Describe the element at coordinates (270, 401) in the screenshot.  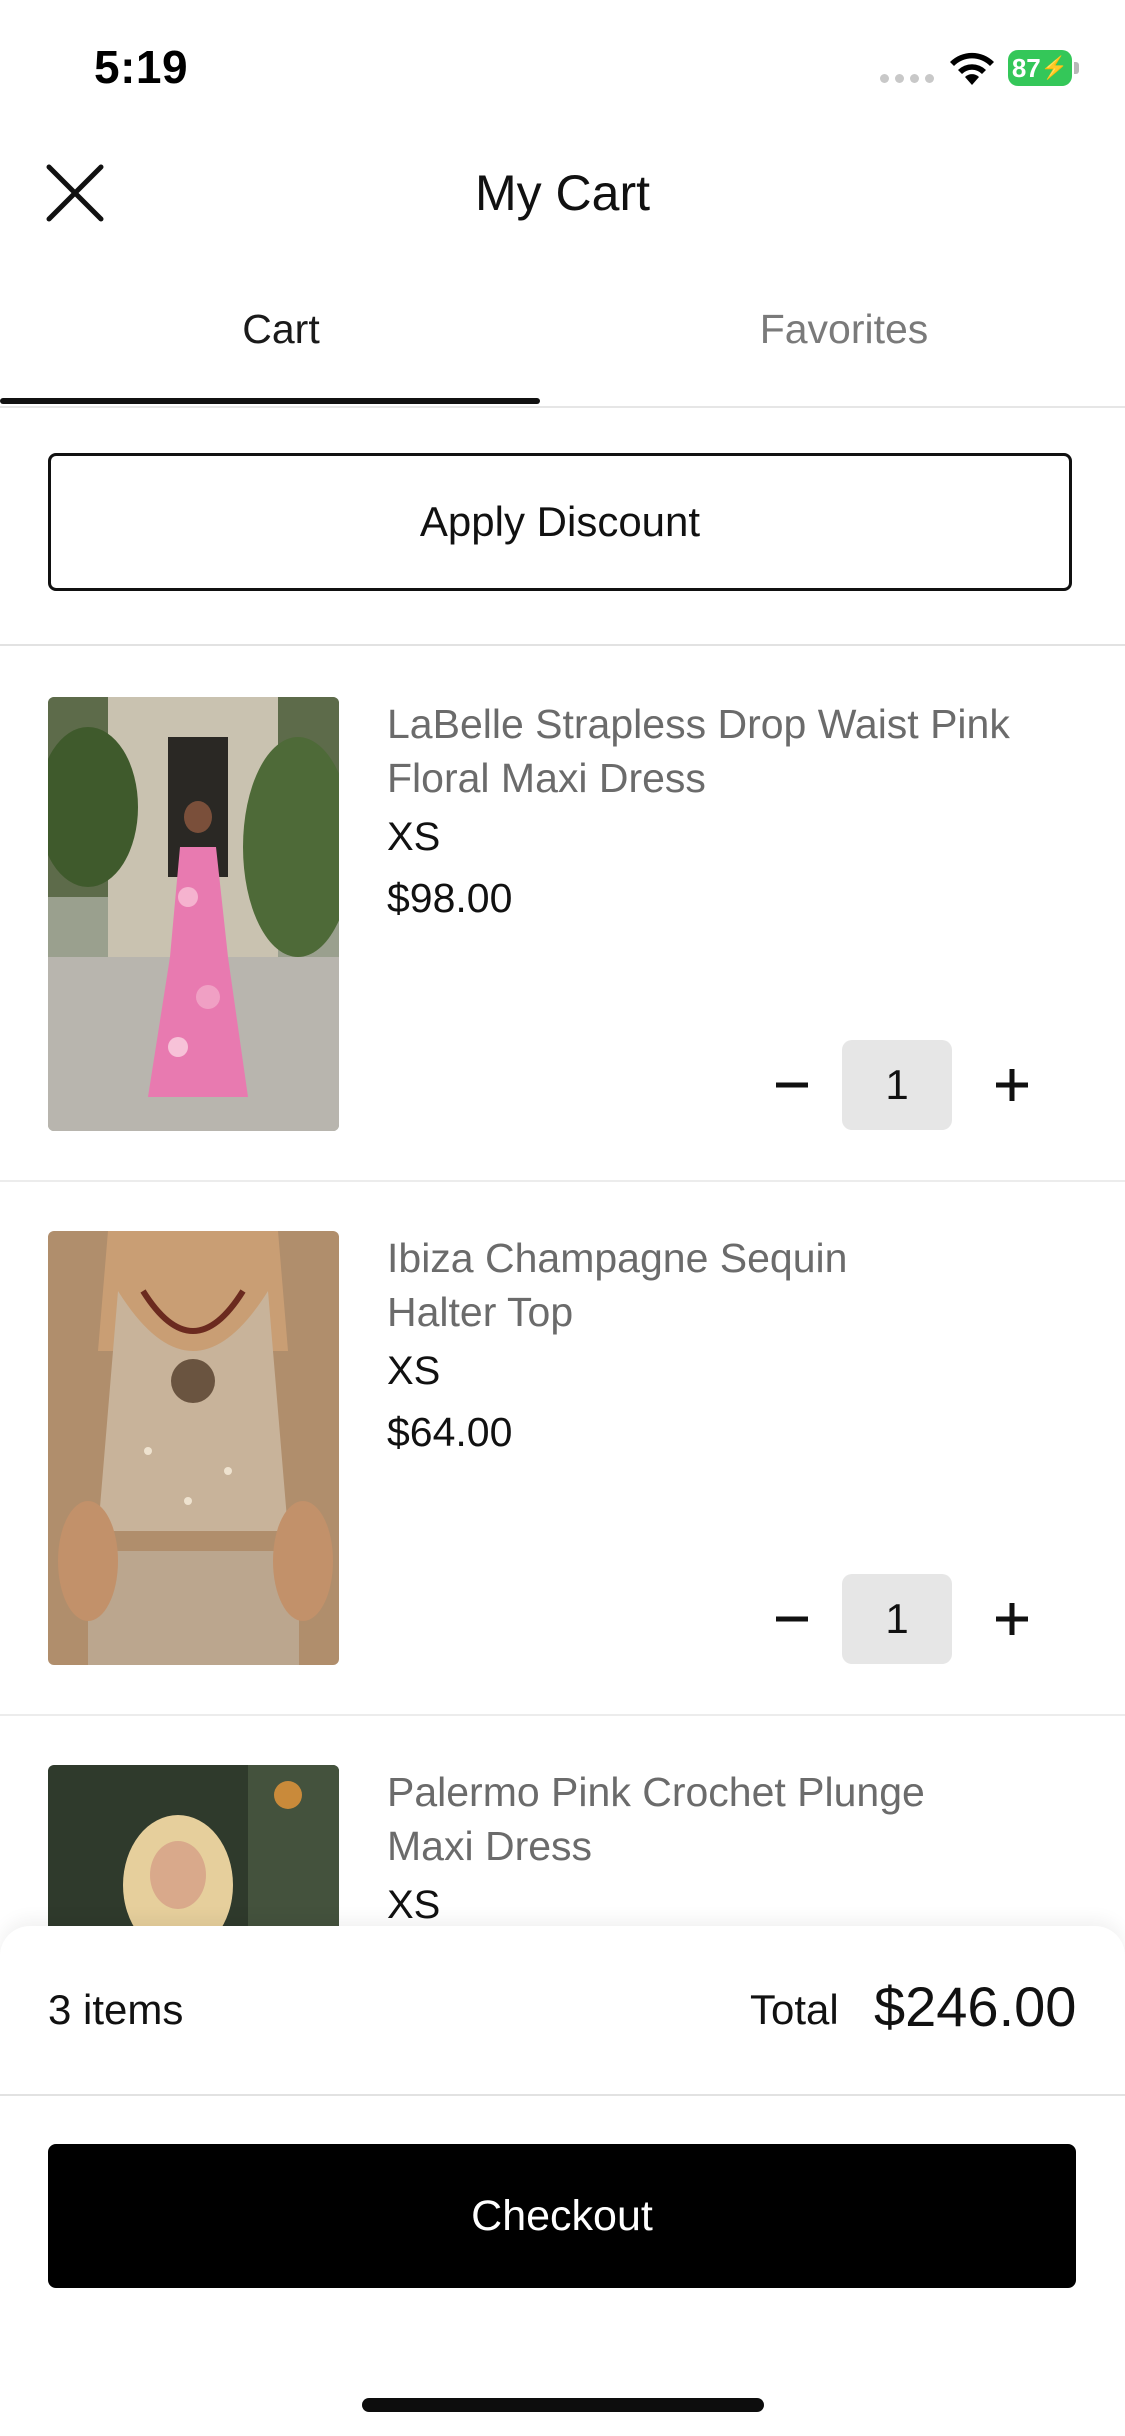
I see `active-tab-indicator` at that location.